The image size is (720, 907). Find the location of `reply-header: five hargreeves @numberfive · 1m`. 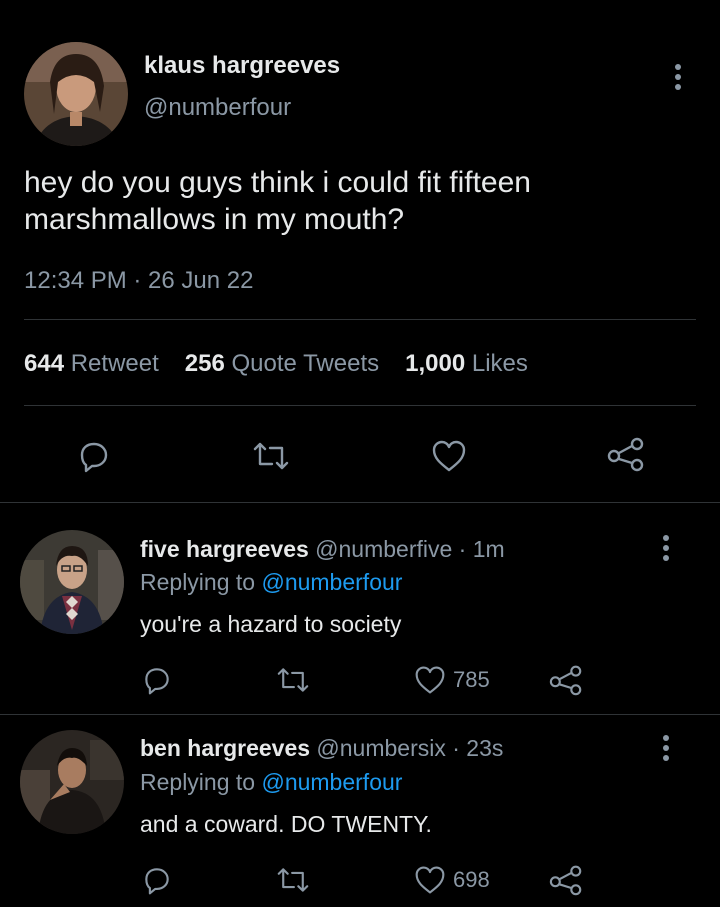

reply-header: five hargreeves @numberfive · 1m is located at coordinates (322, 549).